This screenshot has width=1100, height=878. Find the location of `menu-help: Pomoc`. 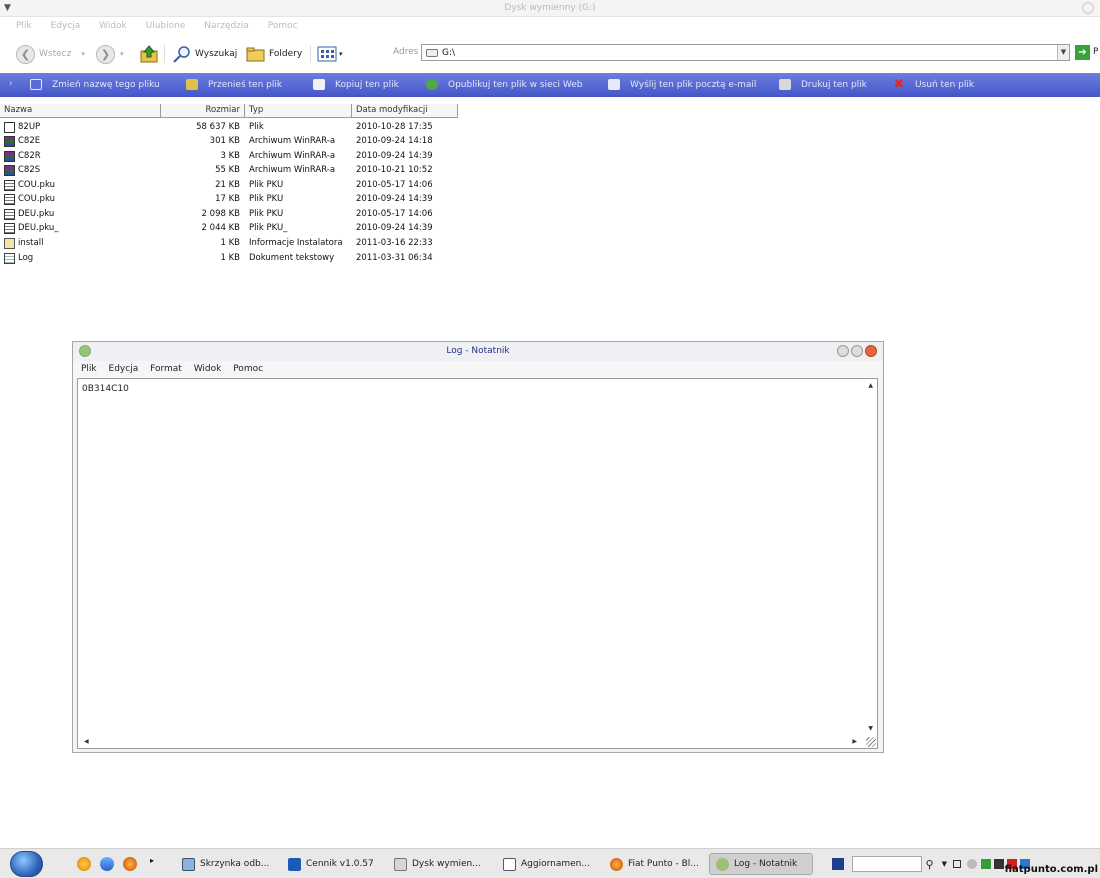

menu-help: Pomoc is located at coordinates (283, 26).